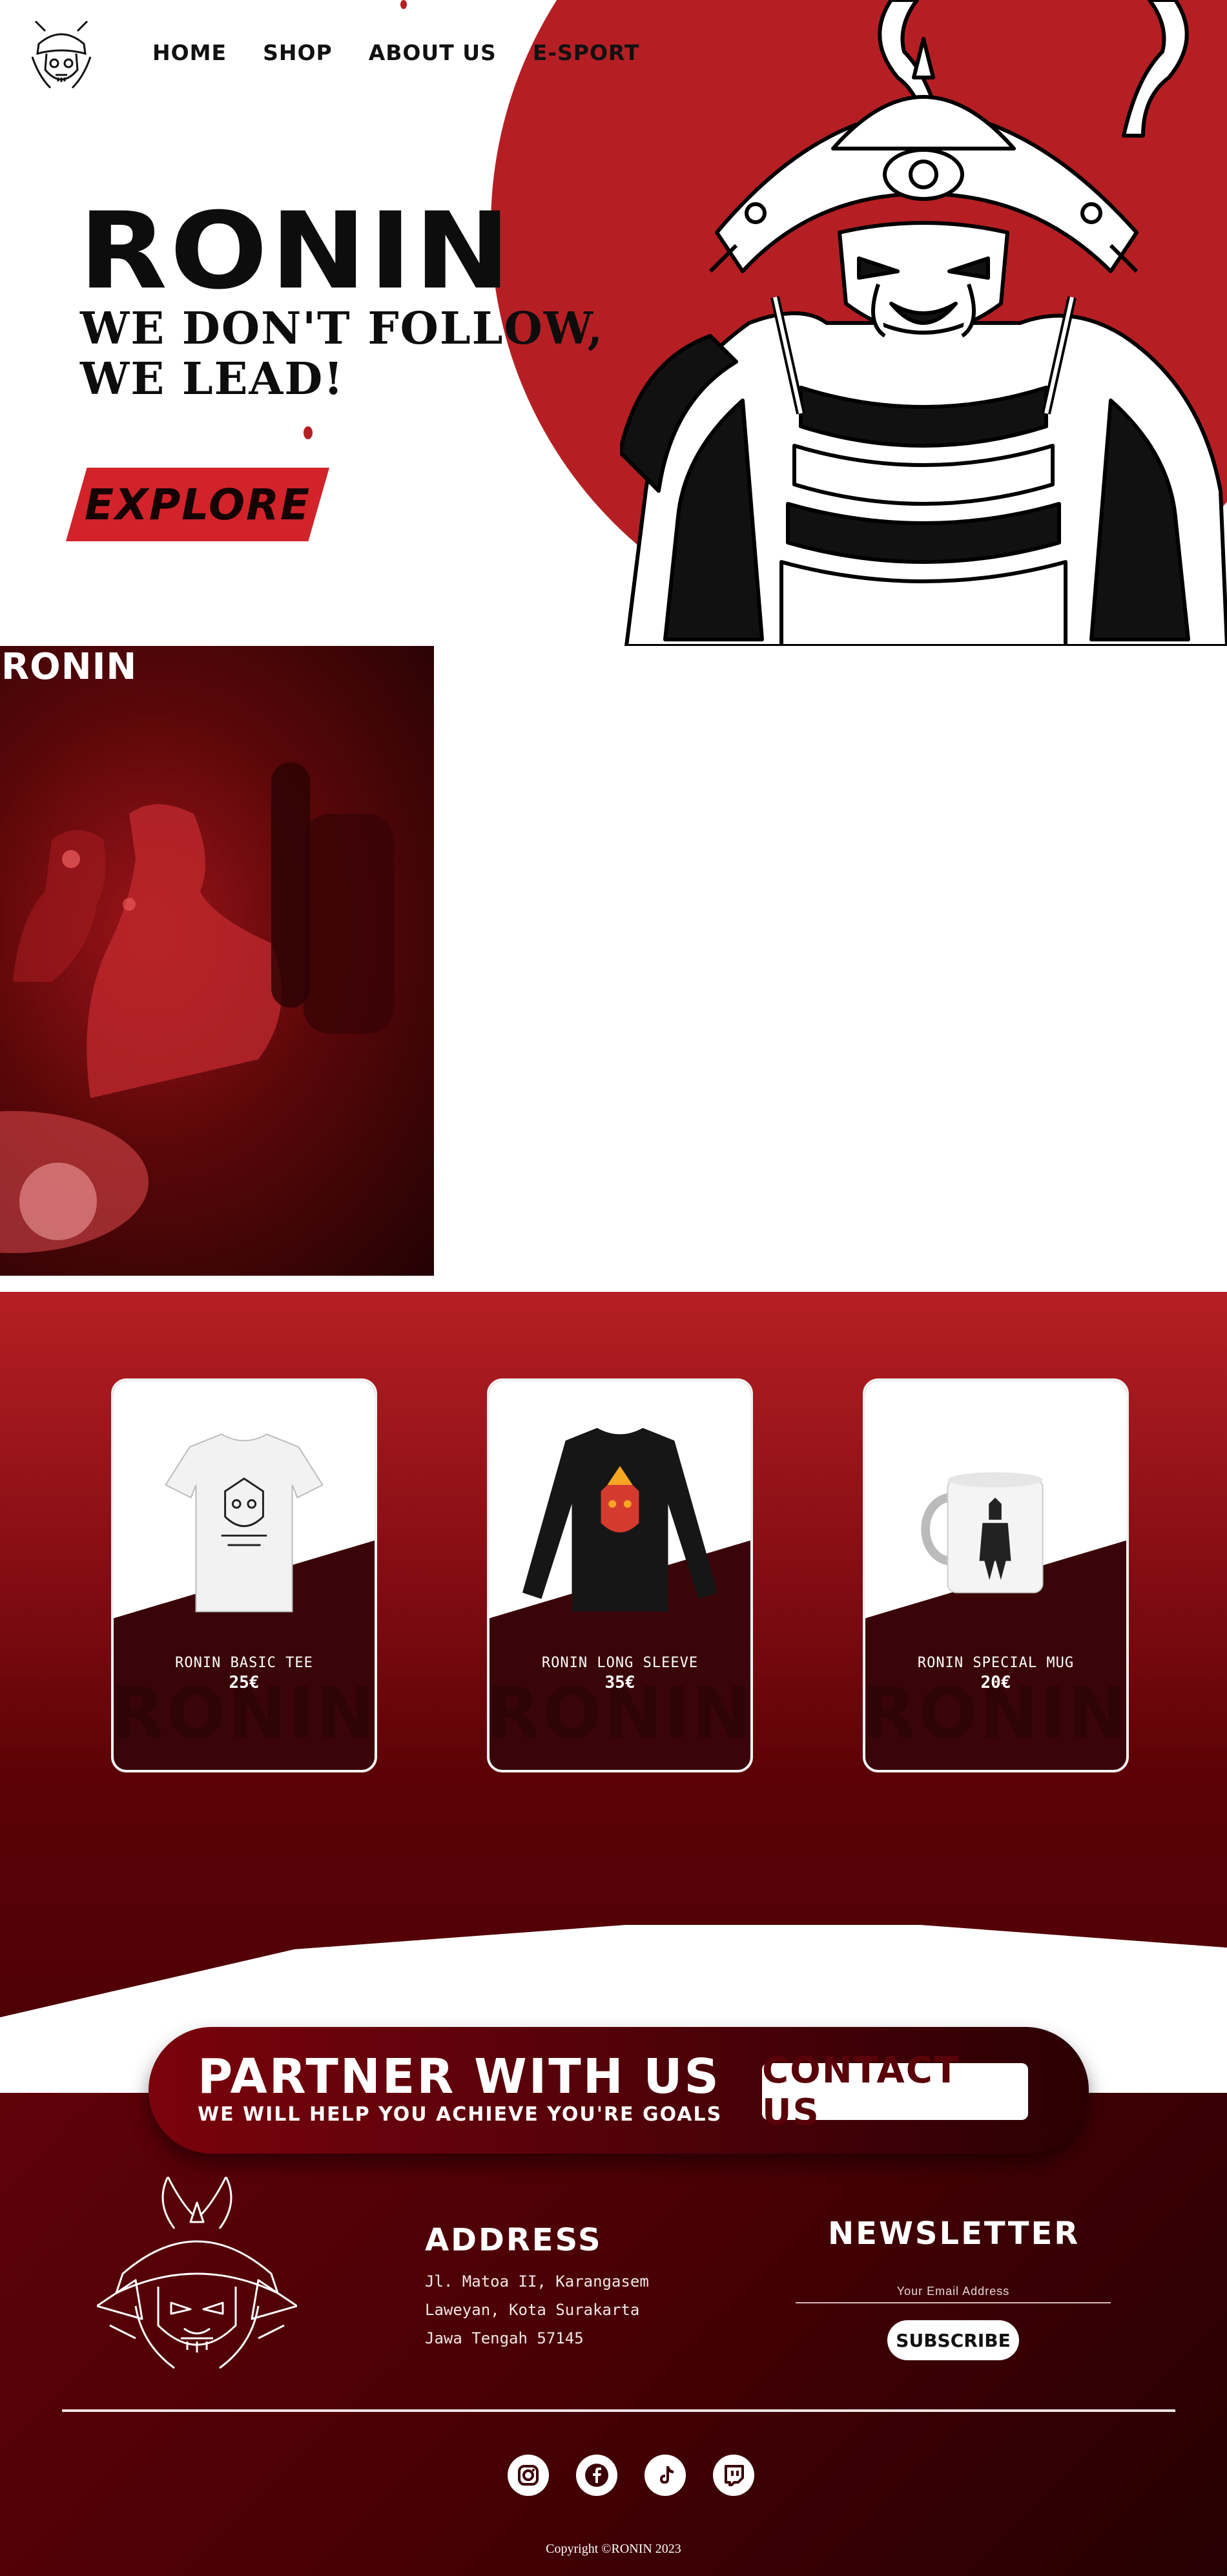 Image resolution: width=1227 pixels, height=2576 pixels. Describe the element at coordinates (924, 323) in the screenshot. I see `samurai-illustration` at that location.